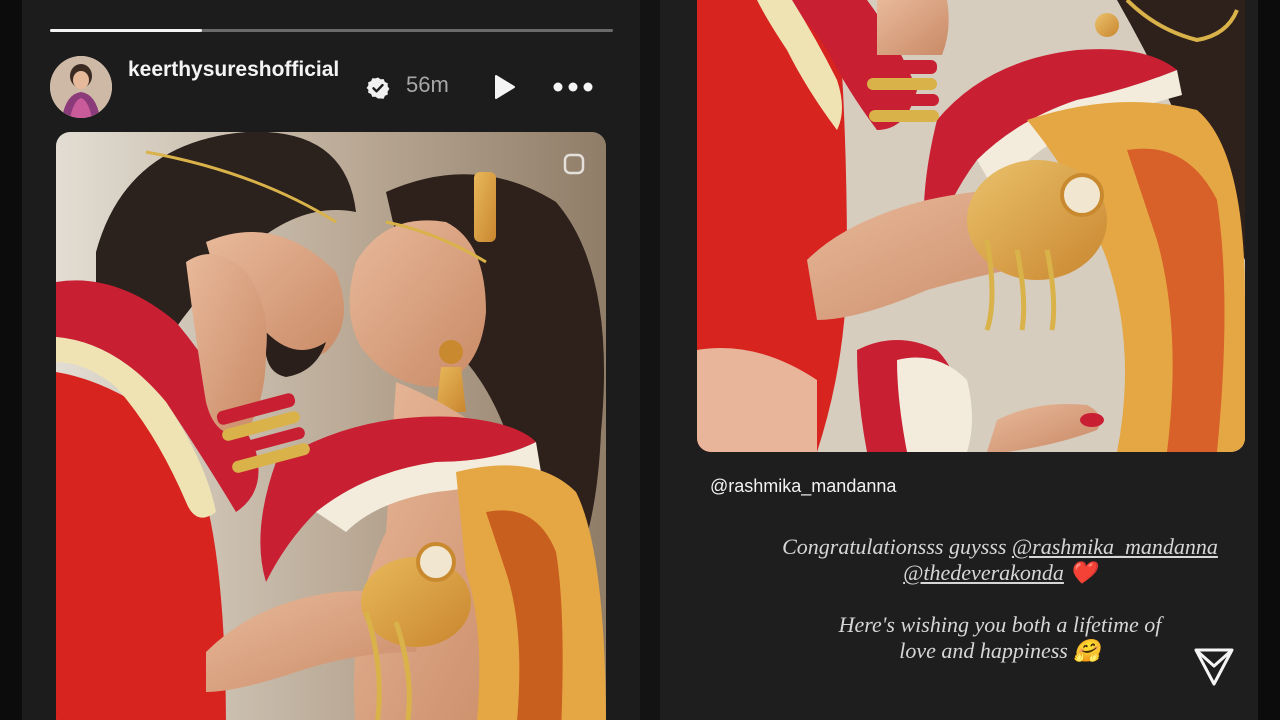  I want to click on caption-wish-line2: love and happiness, so click(983, 650).